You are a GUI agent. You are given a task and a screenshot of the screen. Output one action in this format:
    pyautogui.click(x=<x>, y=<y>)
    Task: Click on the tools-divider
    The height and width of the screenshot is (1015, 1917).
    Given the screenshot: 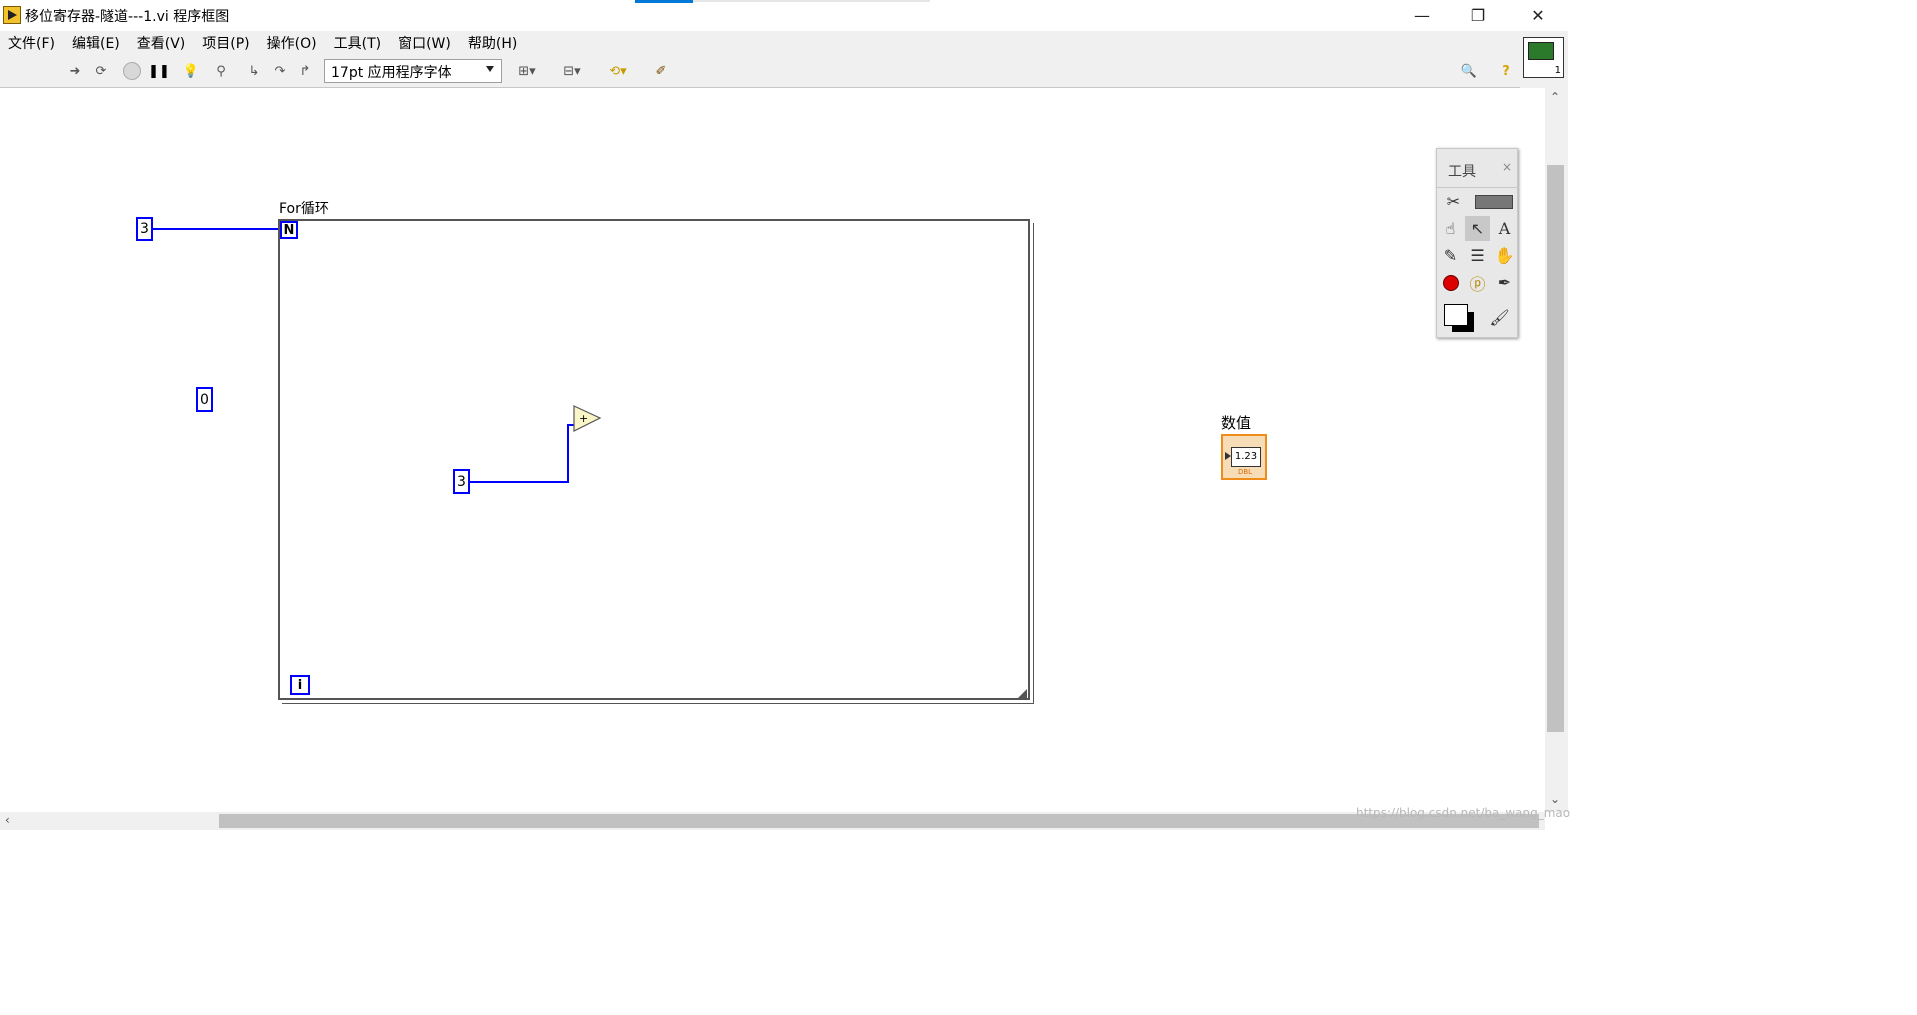 What is the action you would take?
    pyautogui.click(x=1478, y=187)
    